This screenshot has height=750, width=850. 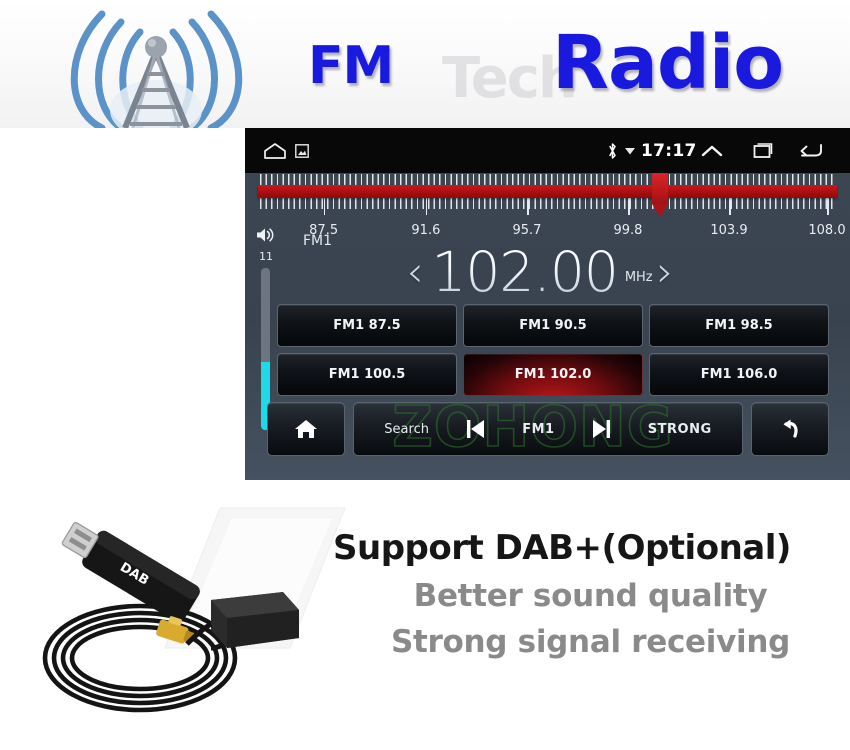 What do you see at coordinates (266, 256) in the screenshot?
I see `volume-value: 11` at bounding box center [266, 256].